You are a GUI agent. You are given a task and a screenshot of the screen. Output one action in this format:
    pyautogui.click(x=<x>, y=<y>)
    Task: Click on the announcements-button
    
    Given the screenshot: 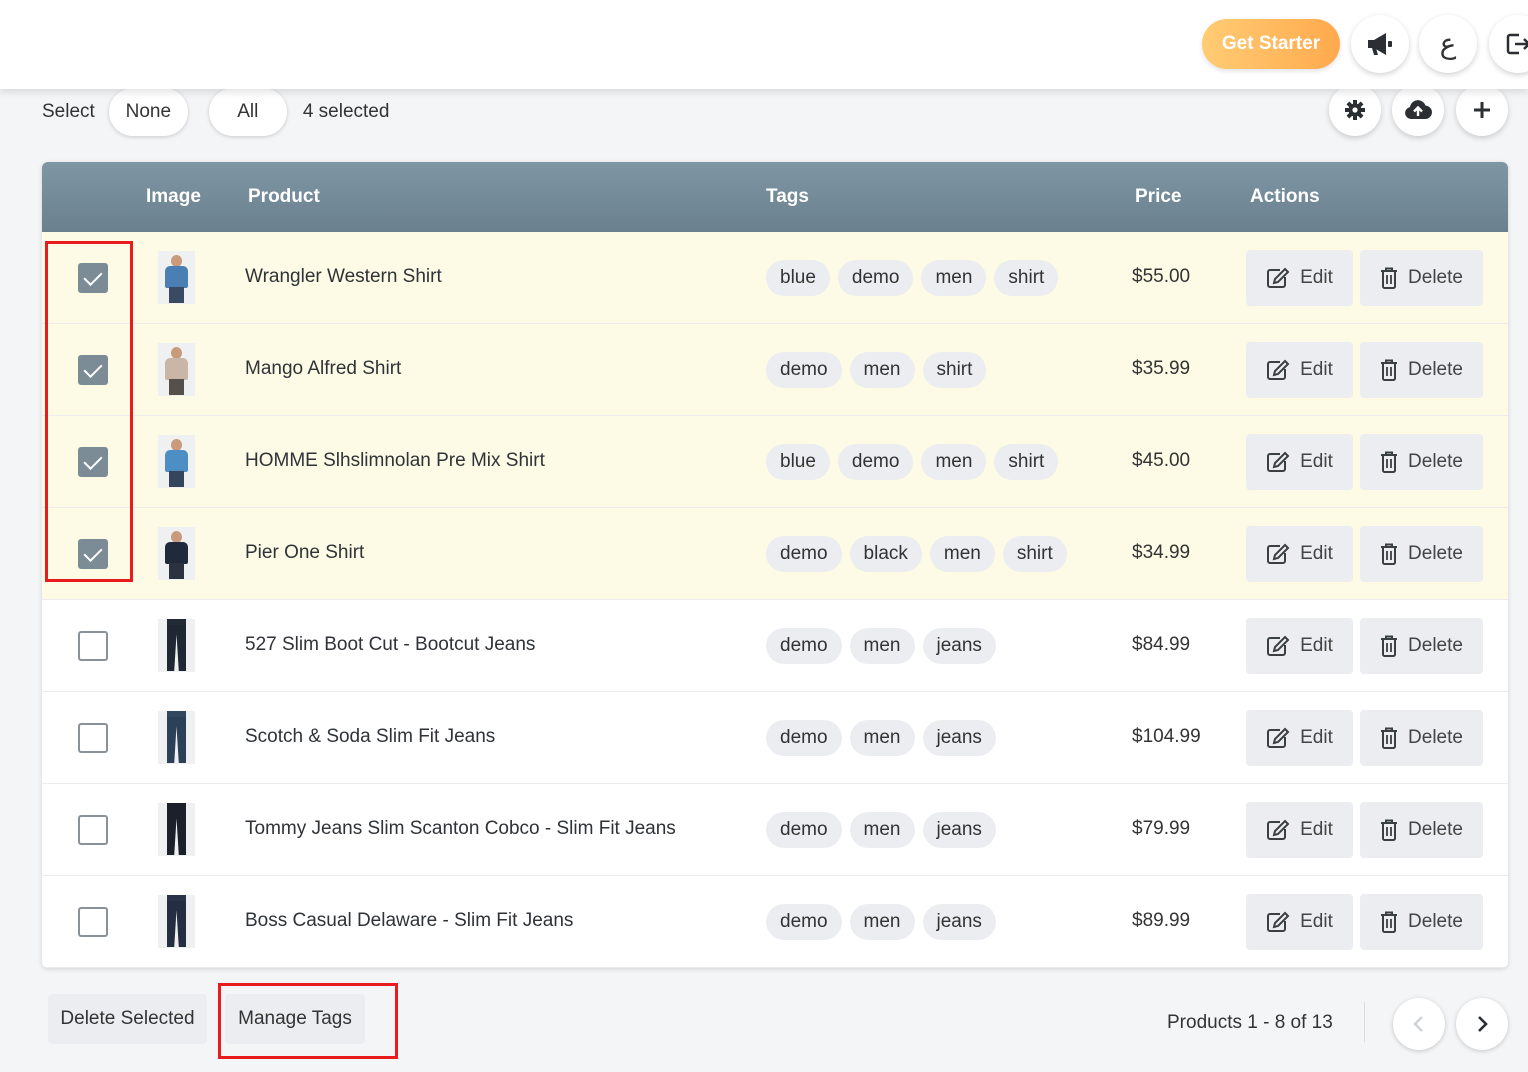 What is the action you would take?
    pyautogui.click(x=1380, y=44)
    